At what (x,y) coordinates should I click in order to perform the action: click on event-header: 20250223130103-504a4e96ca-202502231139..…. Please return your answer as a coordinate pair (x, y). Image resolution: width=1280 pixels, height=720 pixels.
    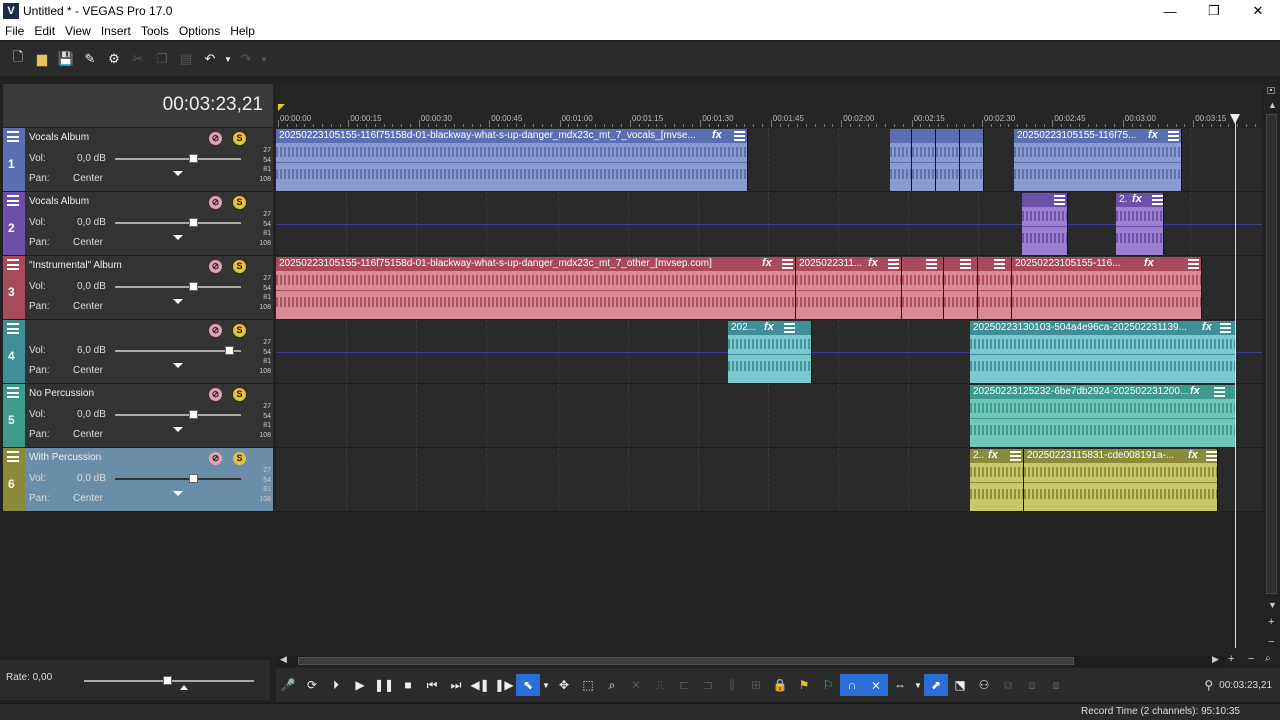
    Looking at the image, I should click on (1102, 328).